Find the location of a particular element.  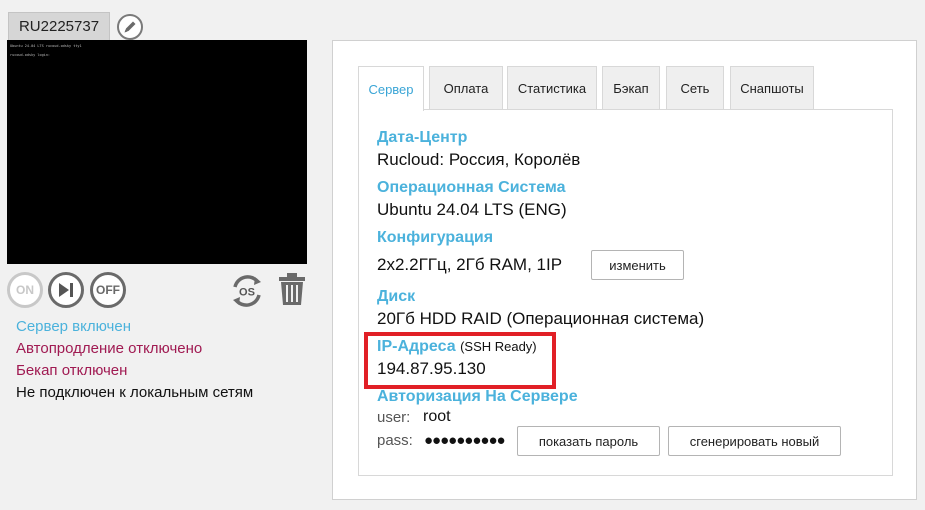

tab-snapshots: Снапшоты is located at coordinates (772, 88).